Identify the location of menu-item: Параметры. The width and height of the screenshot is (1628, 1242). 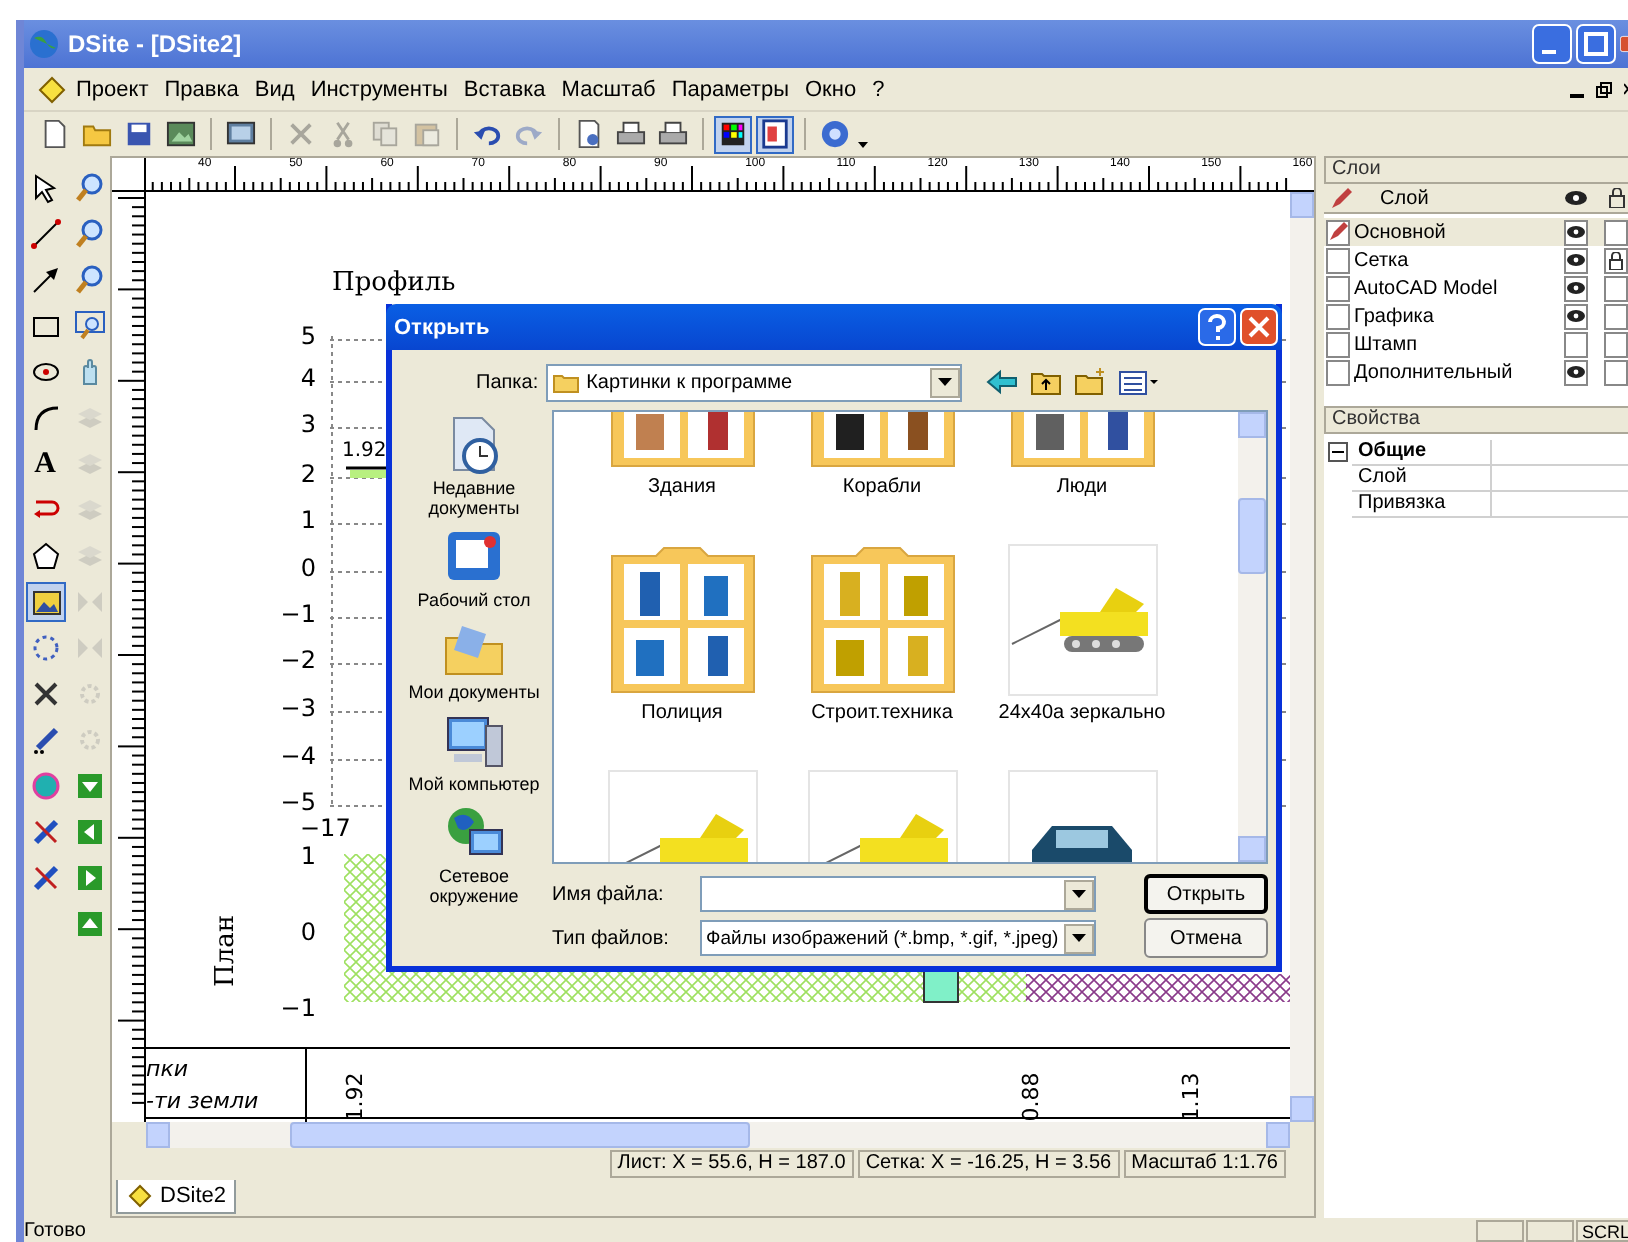
(730, 89).